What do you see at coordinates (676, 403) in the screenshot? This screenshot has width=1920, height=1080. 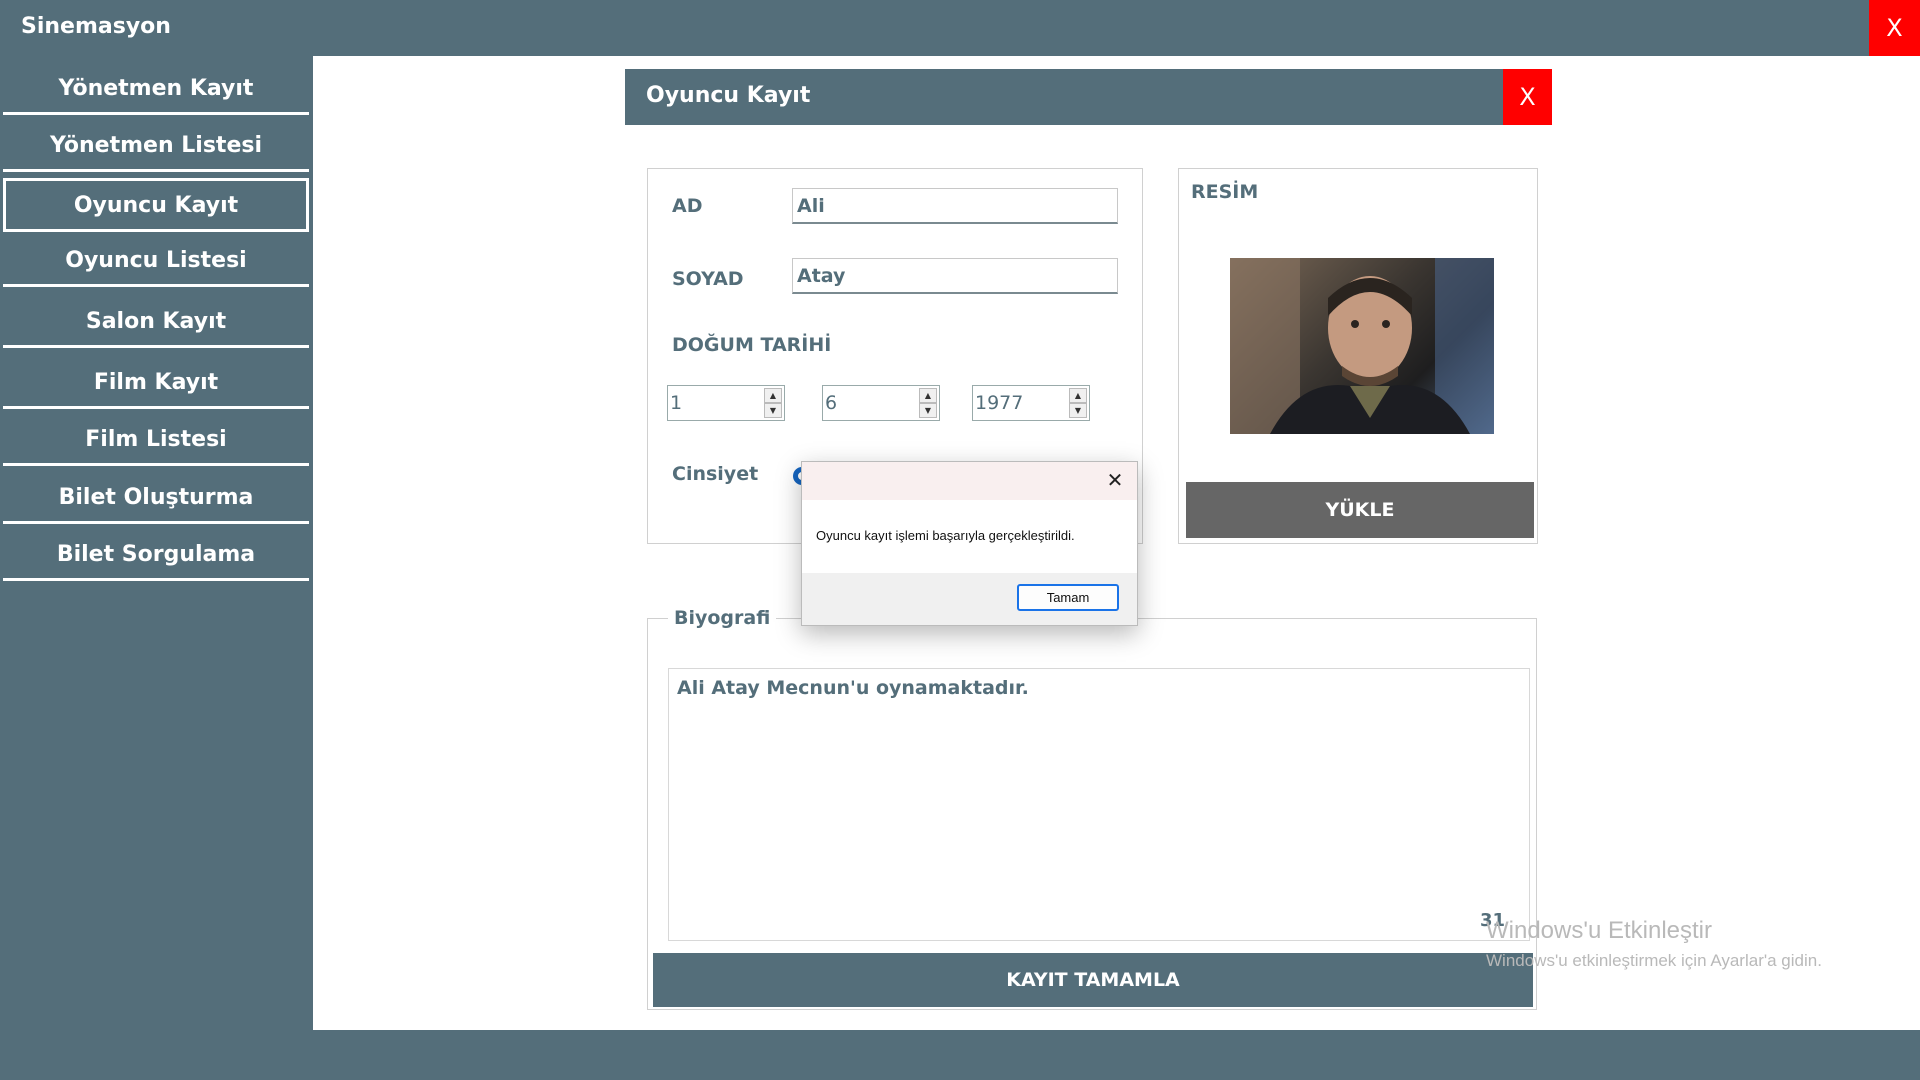 I see `day-value: 1` at bounding box center [676, 403].